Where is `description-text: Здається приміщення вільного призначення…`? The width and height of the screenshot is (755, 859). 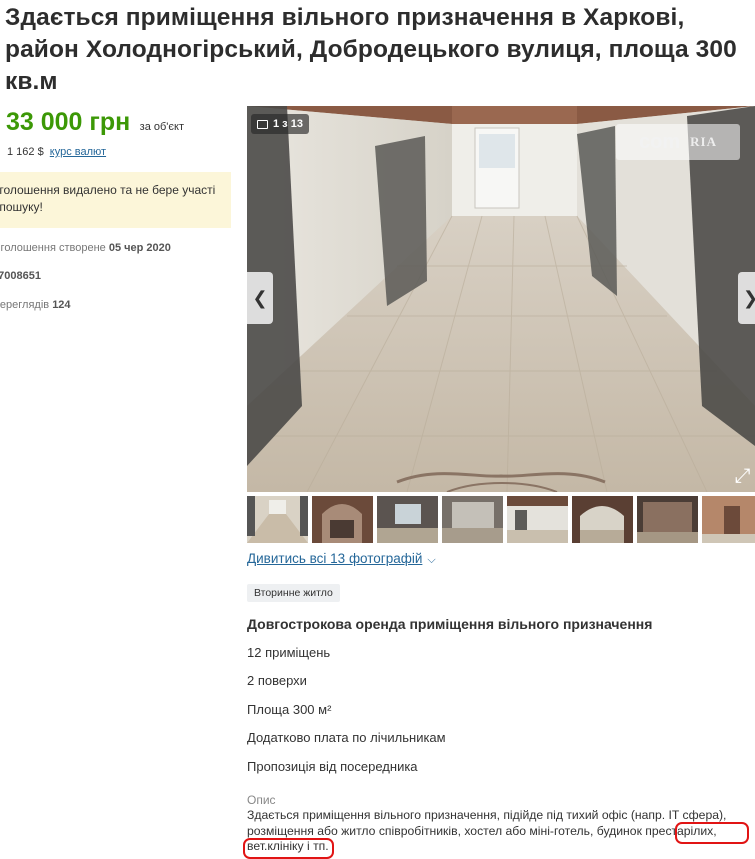
description-text: Здається приміщення вільного призначення… is located at coordinates (487, 830).